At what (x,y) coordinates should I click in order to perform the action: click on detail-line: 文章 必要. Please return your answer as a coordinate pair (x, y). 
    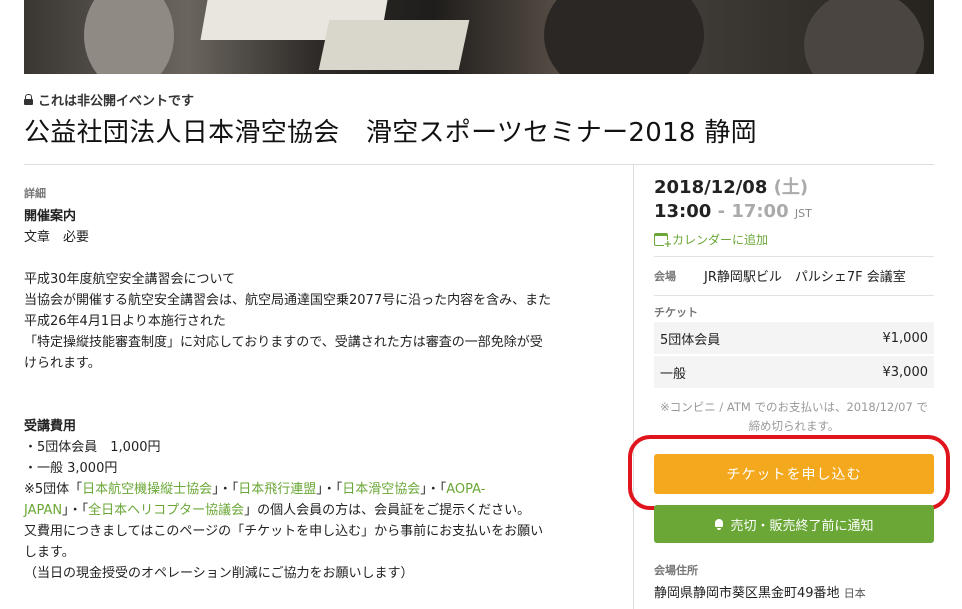
    Looking at the image, I should click on (57, 237).